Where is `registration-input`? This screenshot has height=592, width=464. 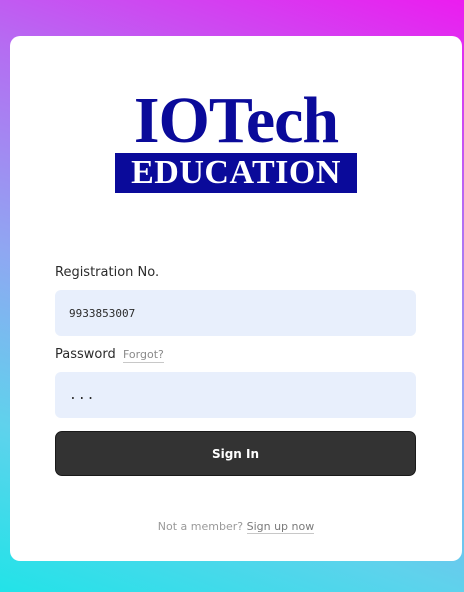 registration-input is located at coordinates (235, 313).